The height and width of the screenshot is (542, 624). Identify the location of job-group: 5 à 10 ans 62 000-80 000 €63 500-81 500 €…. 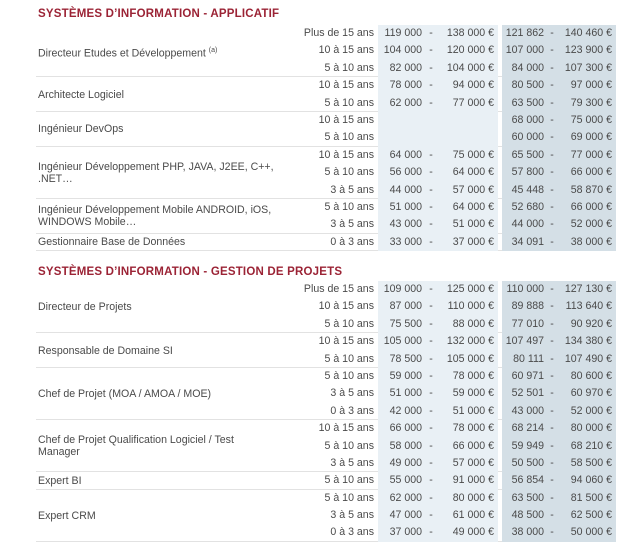
(326, 515).